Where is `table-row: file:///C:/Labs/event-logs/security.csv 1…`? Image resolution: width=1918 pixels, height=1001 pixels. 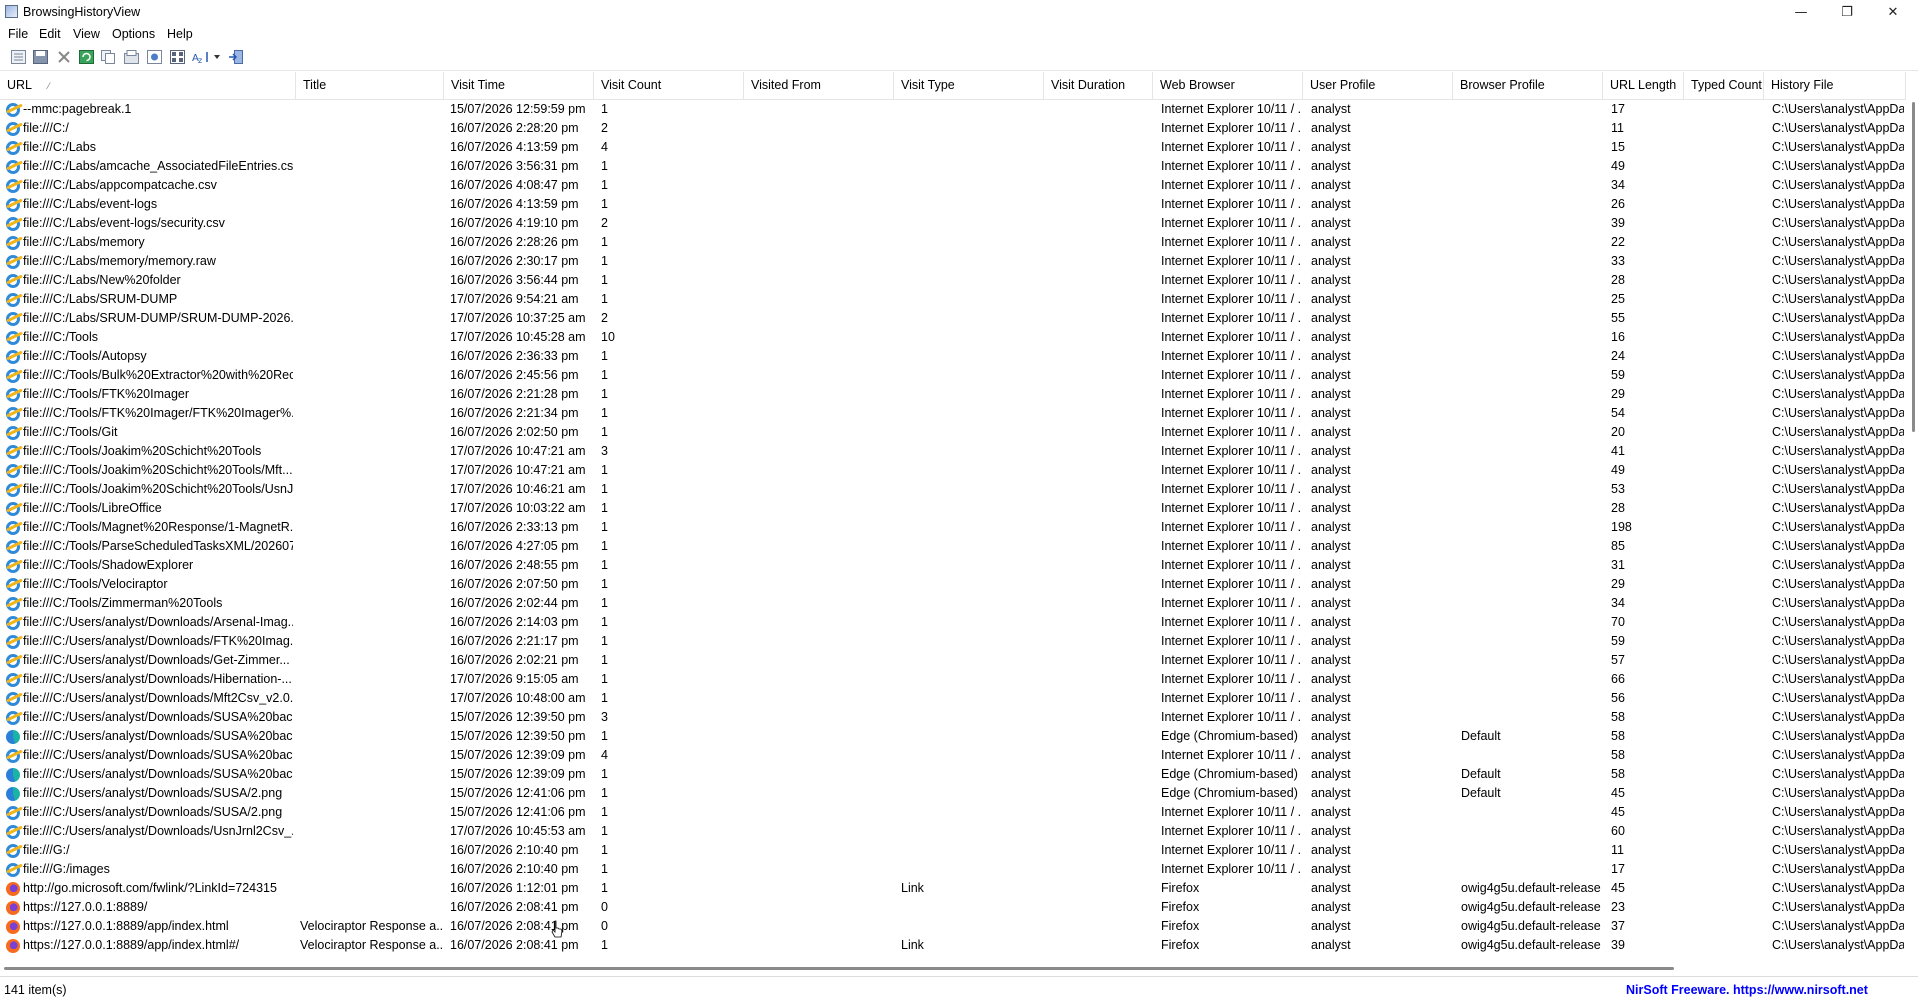
table-row: file:///C:/Labs/event-logs/security.csv 1… is located at coordinates (959, 223).